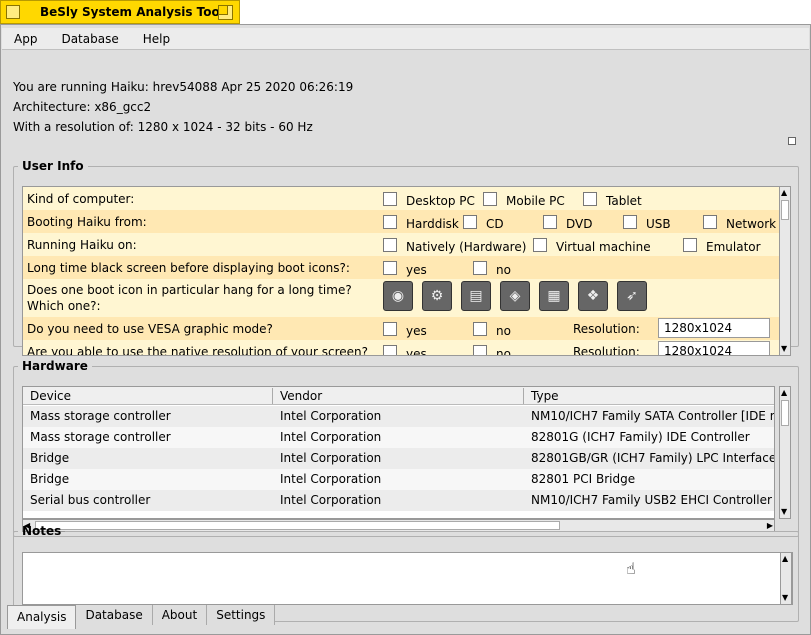 The height and width of the screenshot is (635, 811). What do you see at coordinates (89, 39) in the screenshot?
I see `menu-database: Database` at bounding box center [89, 39].